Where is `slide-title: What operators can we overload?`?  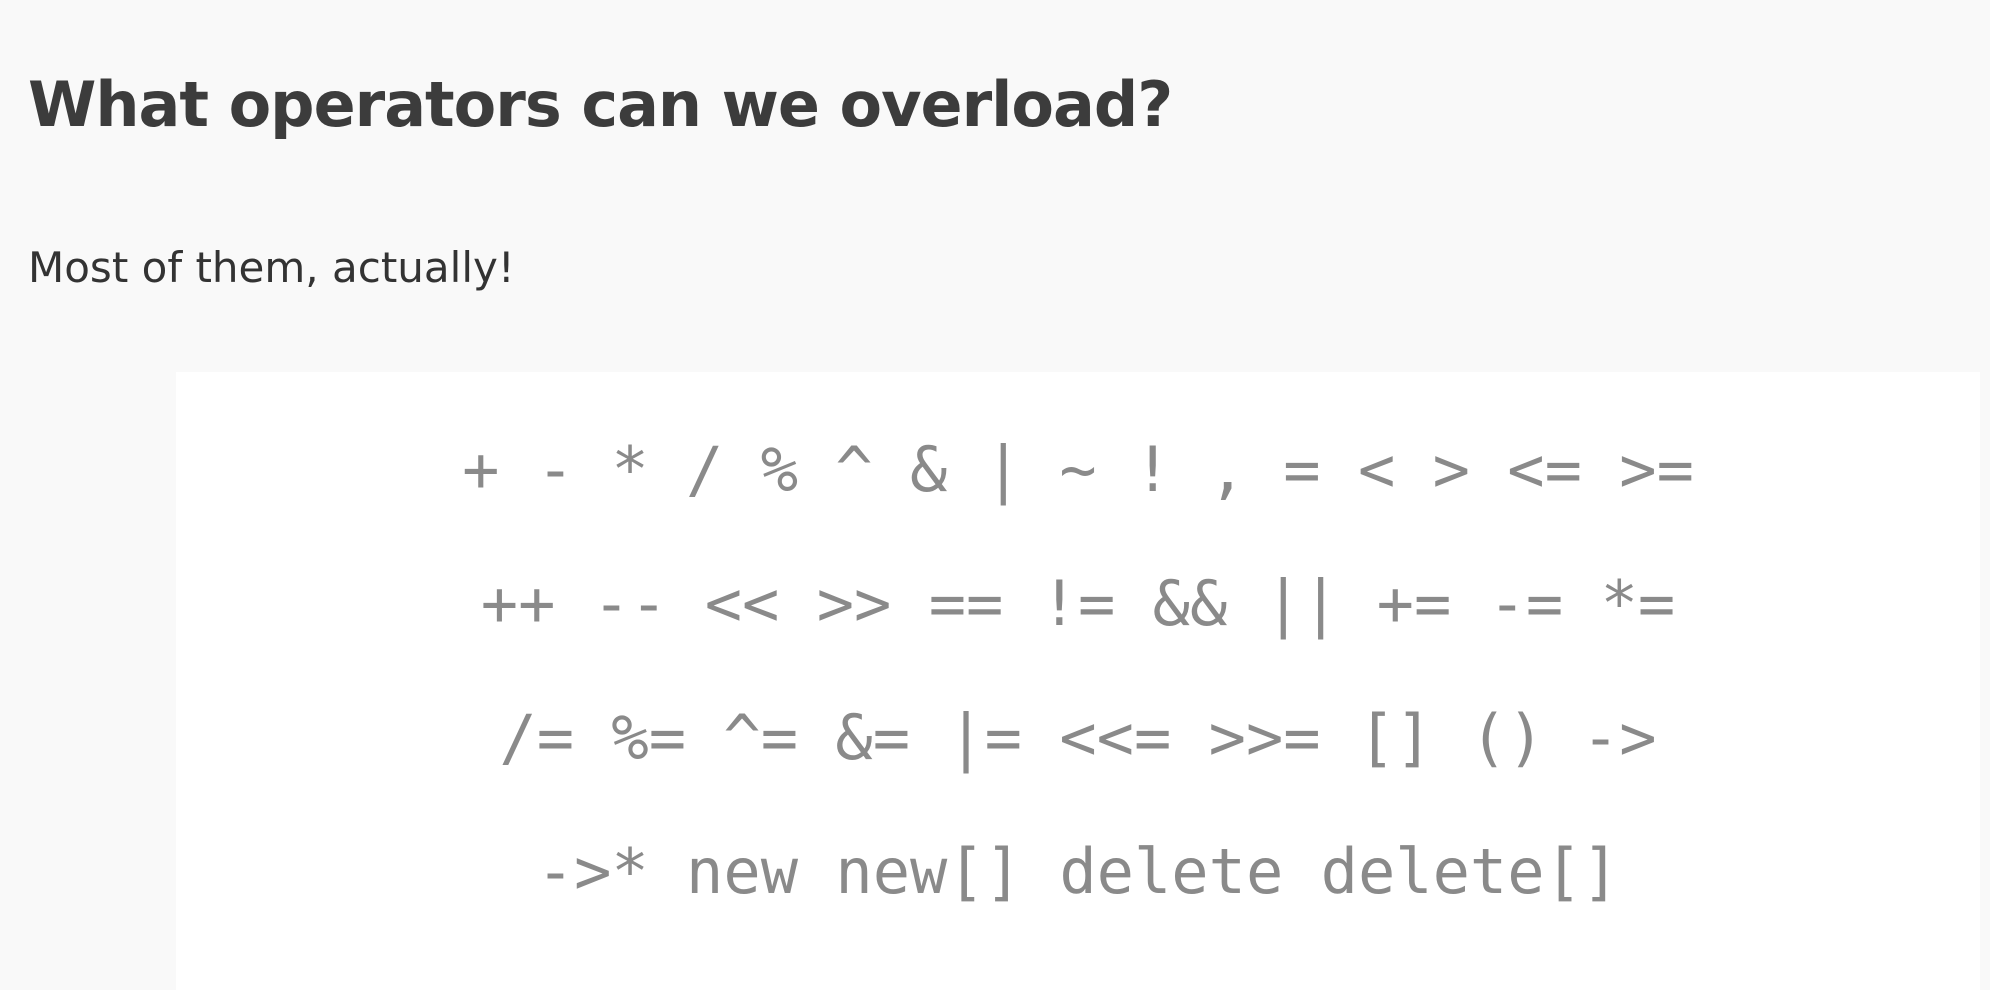 slide-title: What operators can we overload? is located at coordinates (600, 104).